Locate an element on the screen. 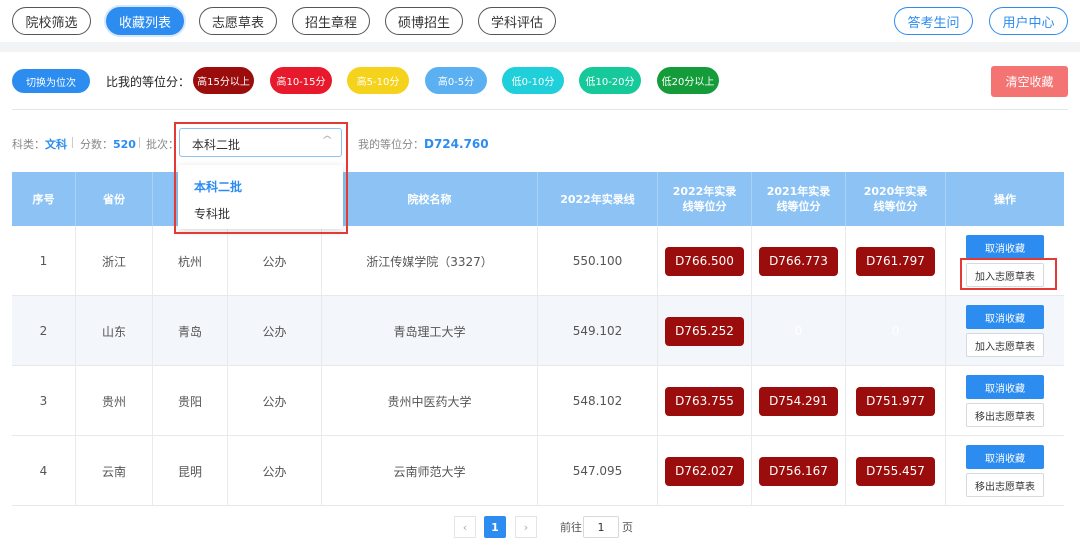 The image size is (1080, 550). user-center-button: 用户中心 is located at coordinates (1028, 21).